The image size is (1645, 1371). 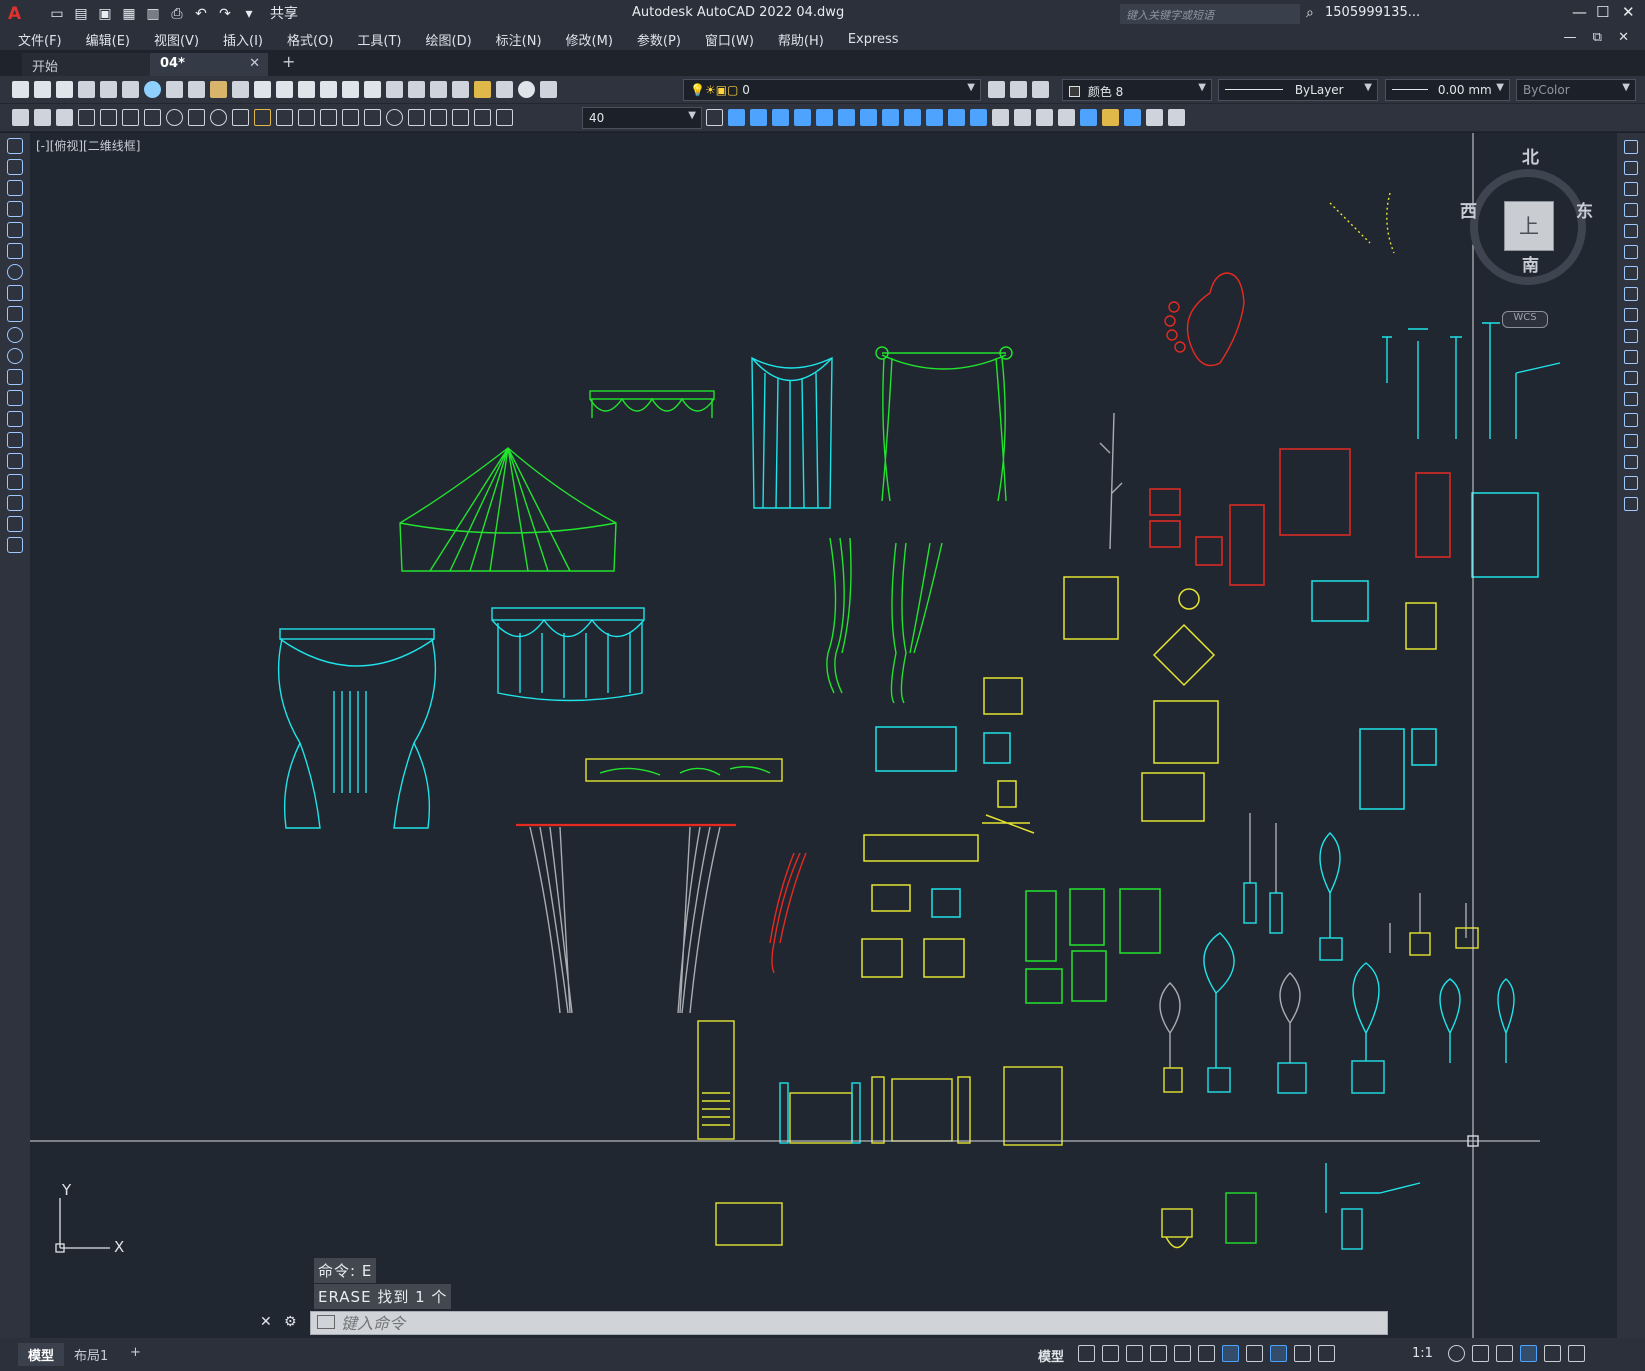 I want to click on command-input, so click(x=881, y=1323).